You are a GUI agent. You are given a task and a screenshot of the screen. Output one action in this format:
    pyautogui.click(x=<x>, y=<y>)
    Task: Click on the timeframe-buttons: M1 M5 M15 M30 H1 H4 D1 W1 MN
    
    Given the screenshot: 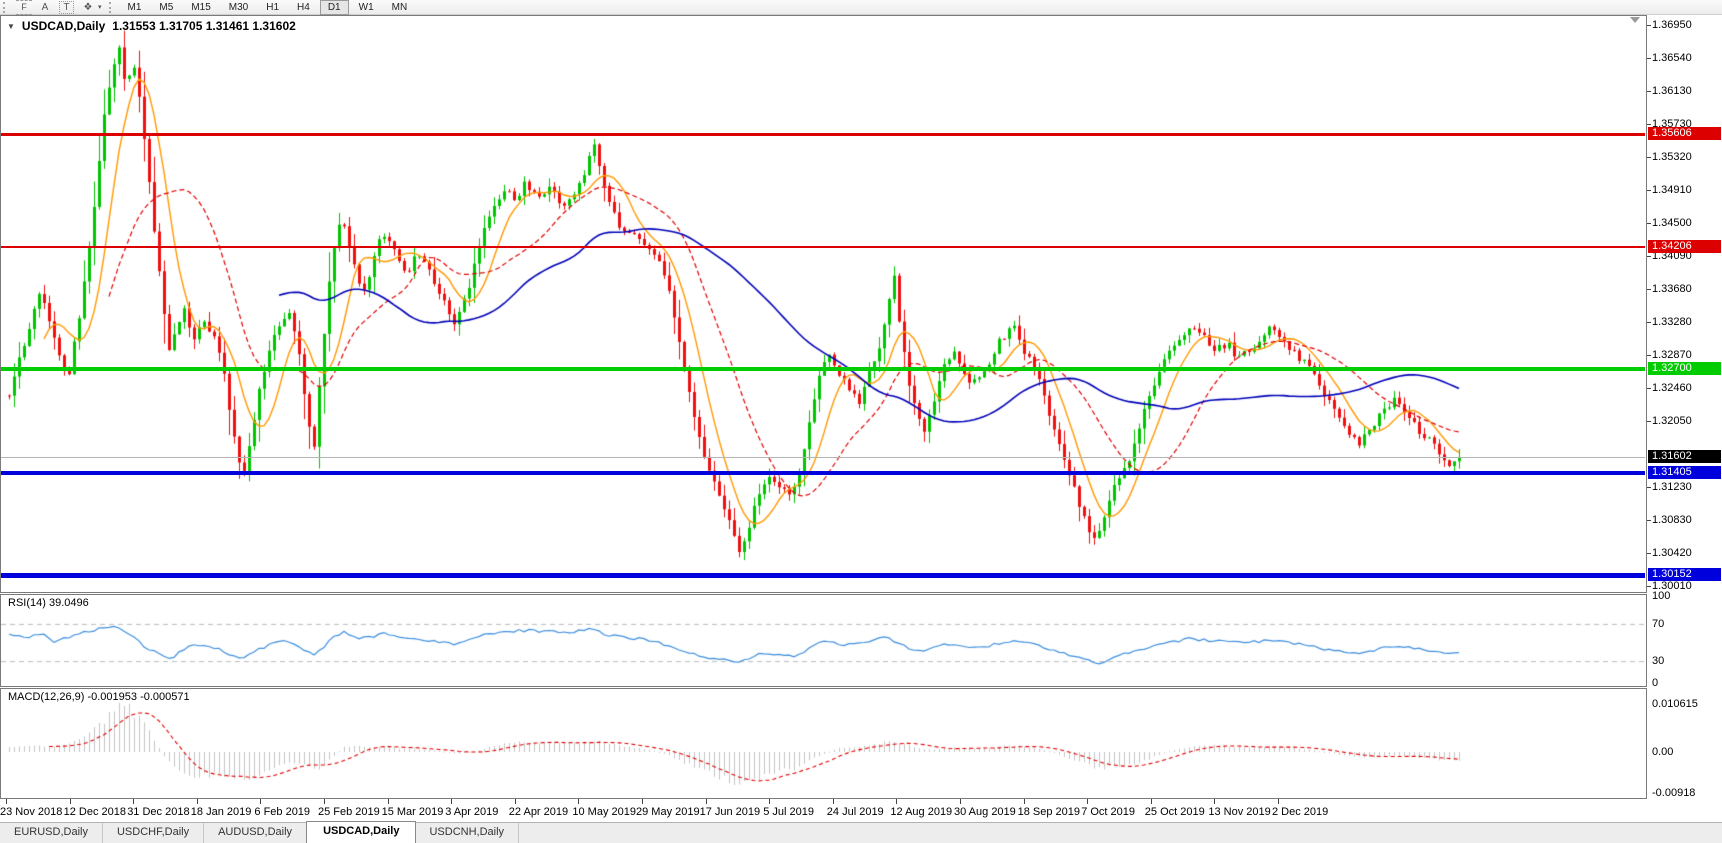 What is the action you would take?
    pyautogui.click(x=268, y=7)
    